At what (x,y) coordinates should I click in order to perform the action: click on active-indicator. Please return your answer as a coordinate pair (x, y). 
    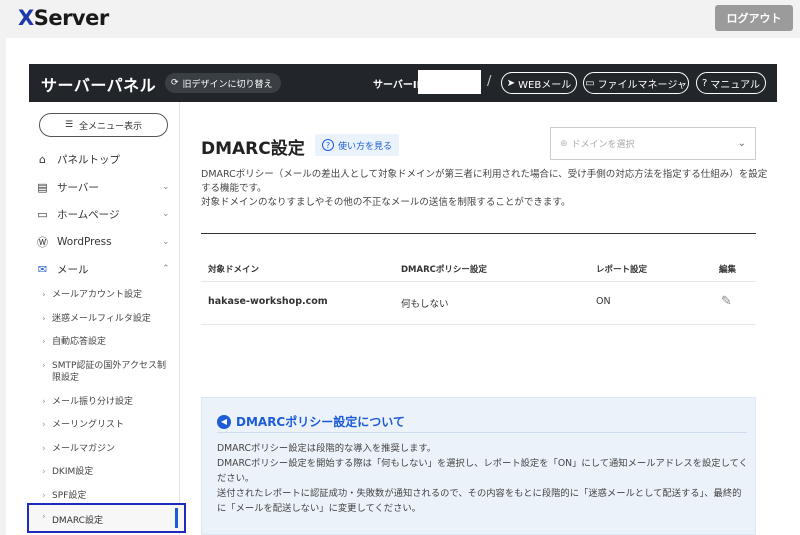
    Looking at the image, I should click on (176, 518).